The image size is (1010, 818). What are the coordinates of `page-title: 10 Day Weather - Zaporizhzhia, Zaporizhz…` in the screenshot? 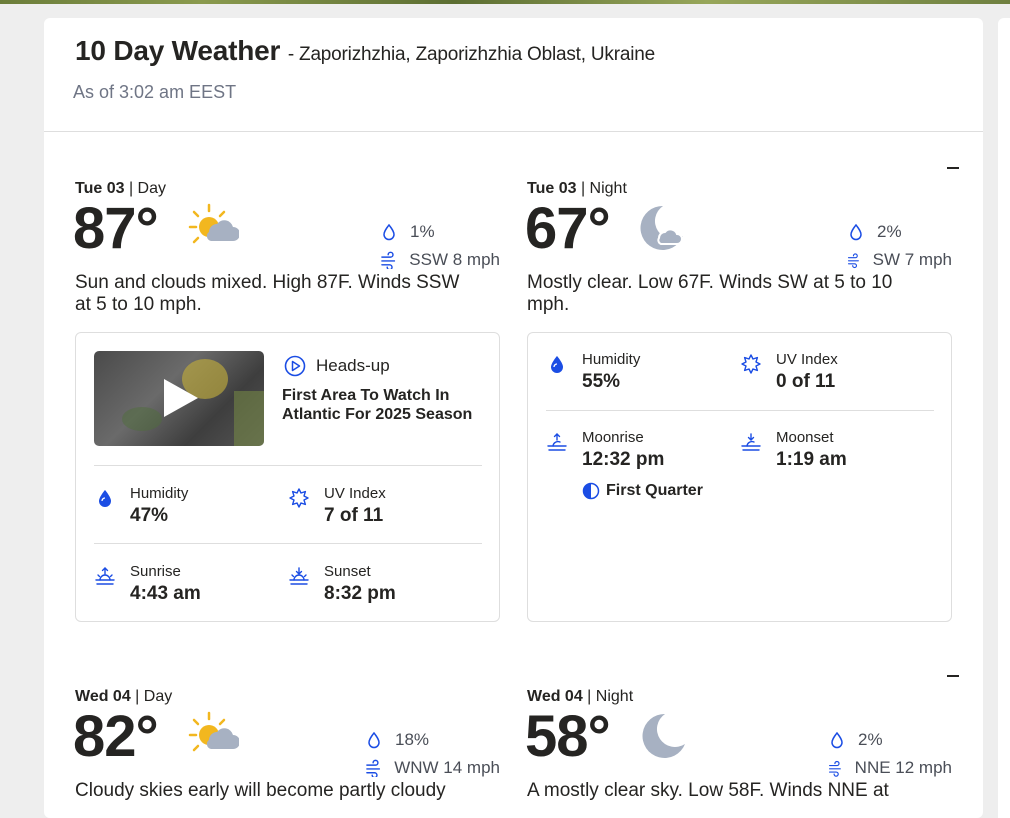 It's located at (365, 51).